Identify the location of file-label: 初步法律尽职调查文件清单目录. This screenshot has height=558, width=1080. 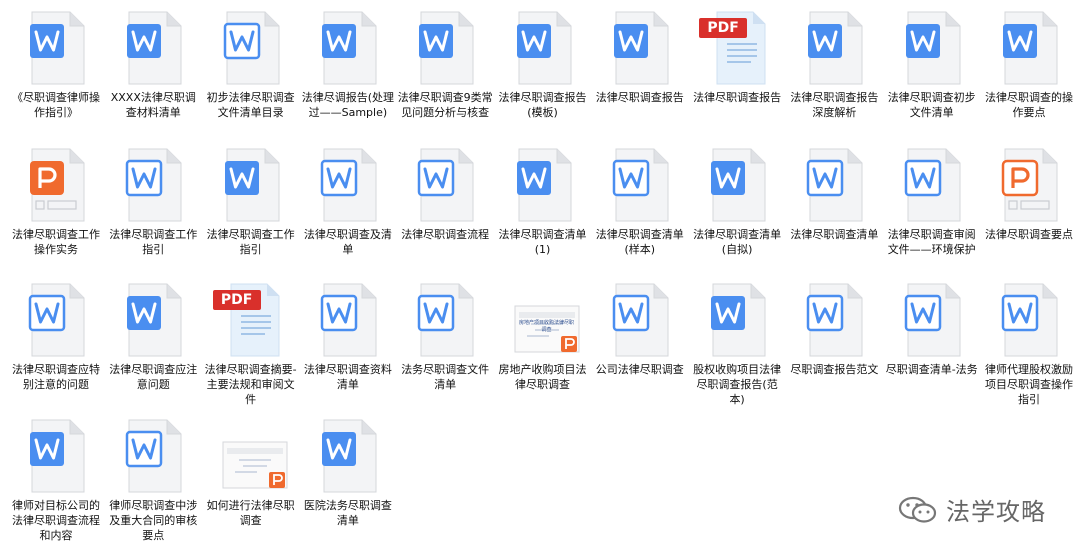
(250, 105).